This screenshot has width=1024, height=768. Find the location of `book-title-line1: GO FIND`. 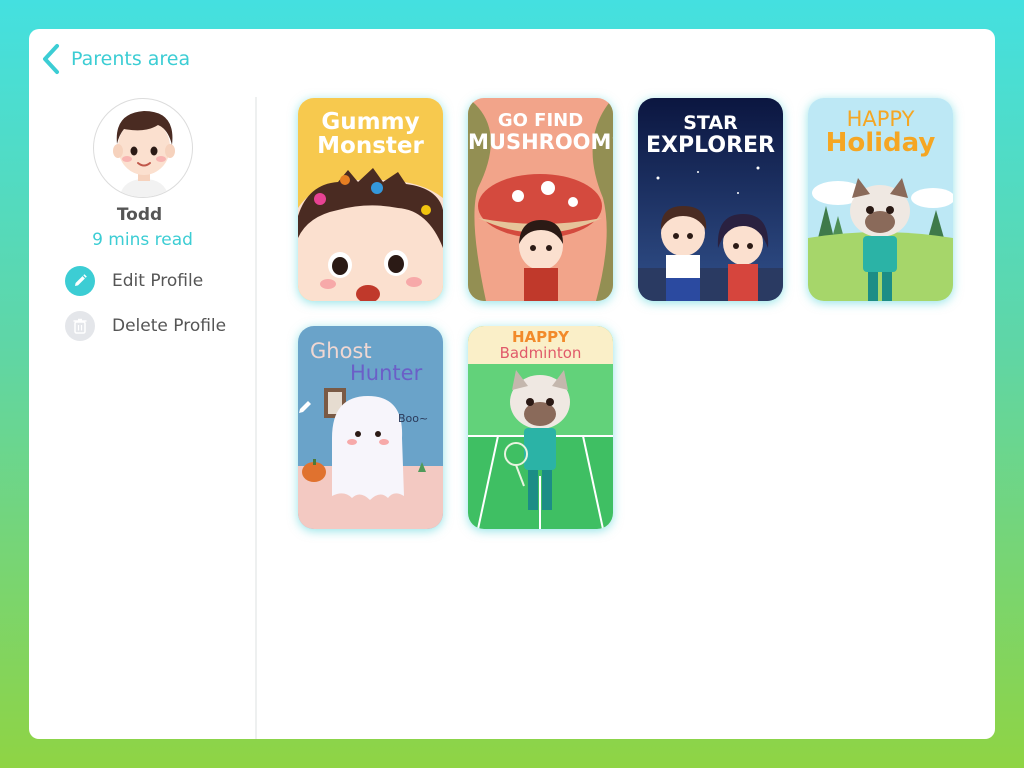

book-title-line1: GO FIND is located at coordinates (540, 120).